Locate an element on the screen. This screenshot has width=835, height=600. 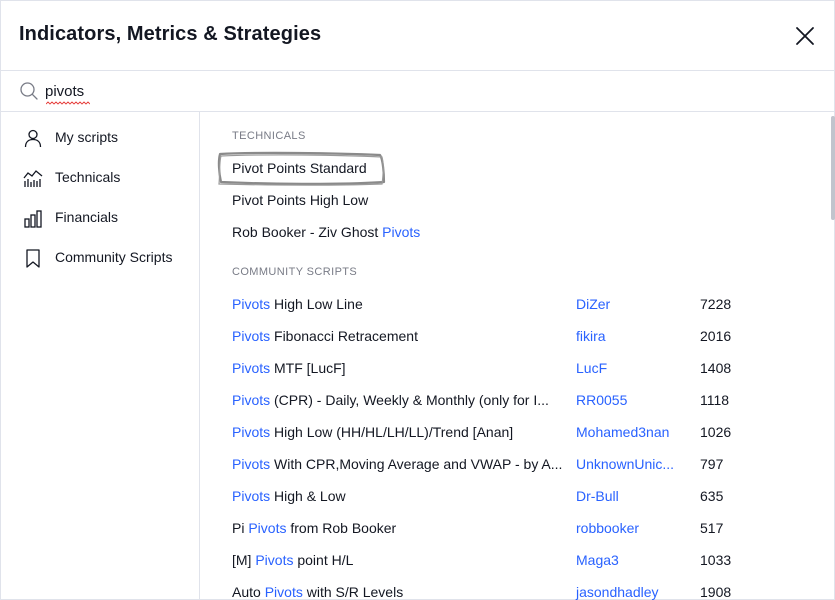
script-name: Pivots High & Low is located at coordinates (289, 496).